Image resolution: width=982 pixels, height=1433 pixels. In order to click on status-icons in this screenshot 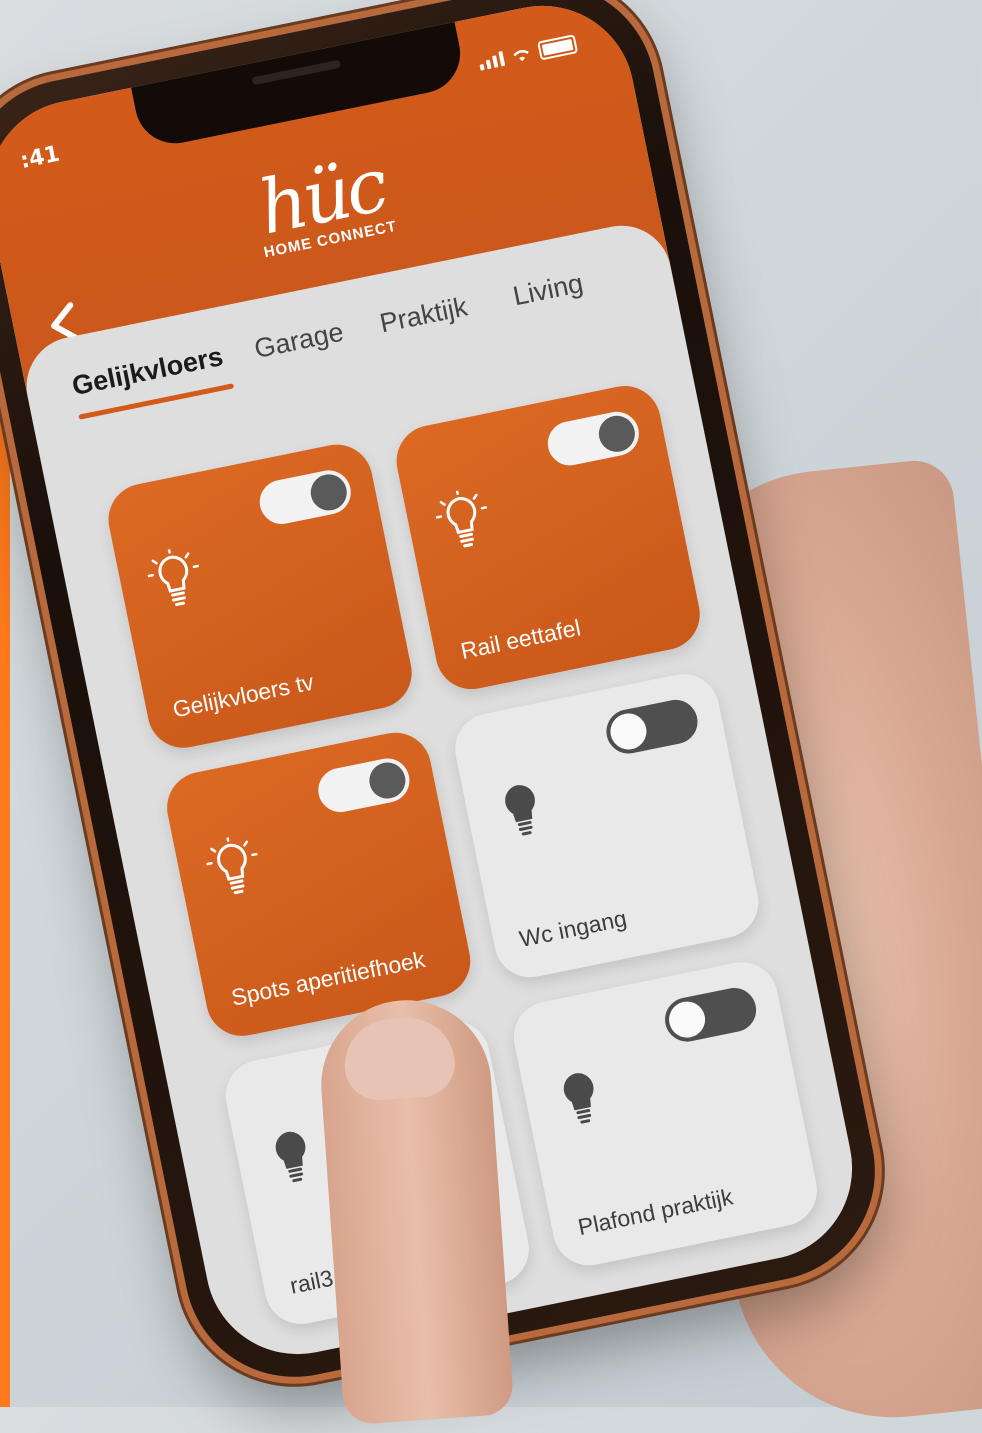, I will do `click(528, 53)`.